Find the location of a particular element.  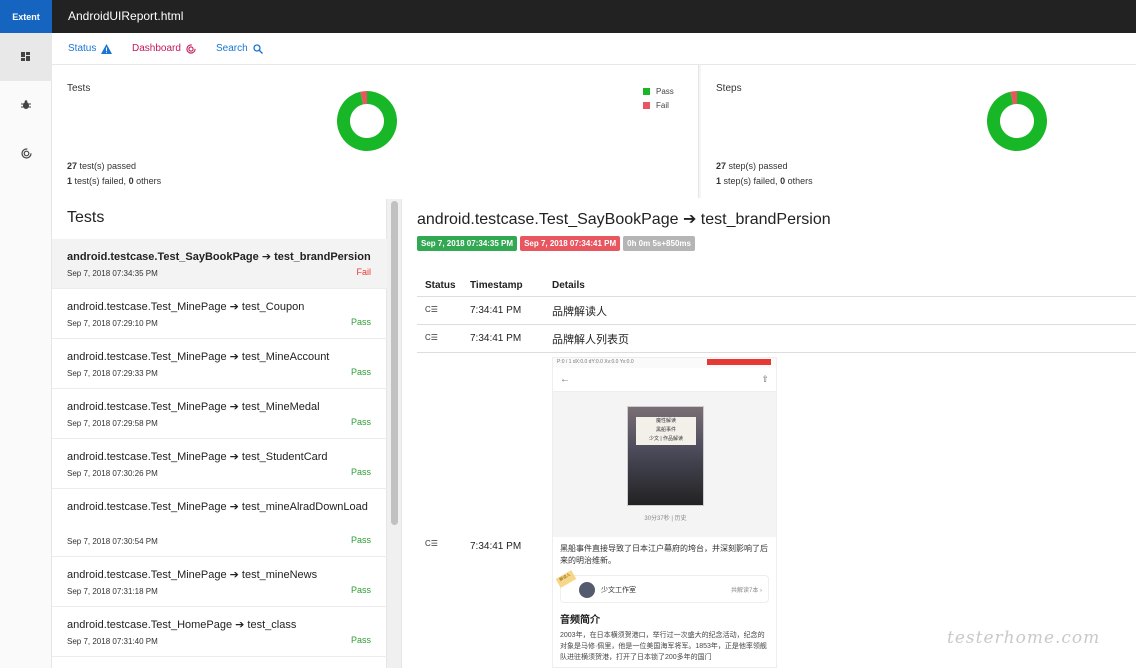

scrollbar-thumb is located at coordinates (394, 363).